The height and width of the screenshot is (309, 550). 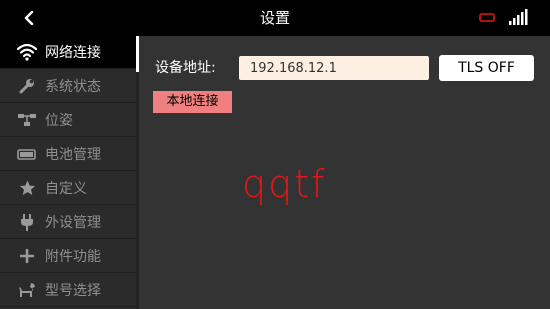 What do you see at coordinates (27, 256) in the screenshot?
I see `plus-icon` at bounding box center [27, 256].